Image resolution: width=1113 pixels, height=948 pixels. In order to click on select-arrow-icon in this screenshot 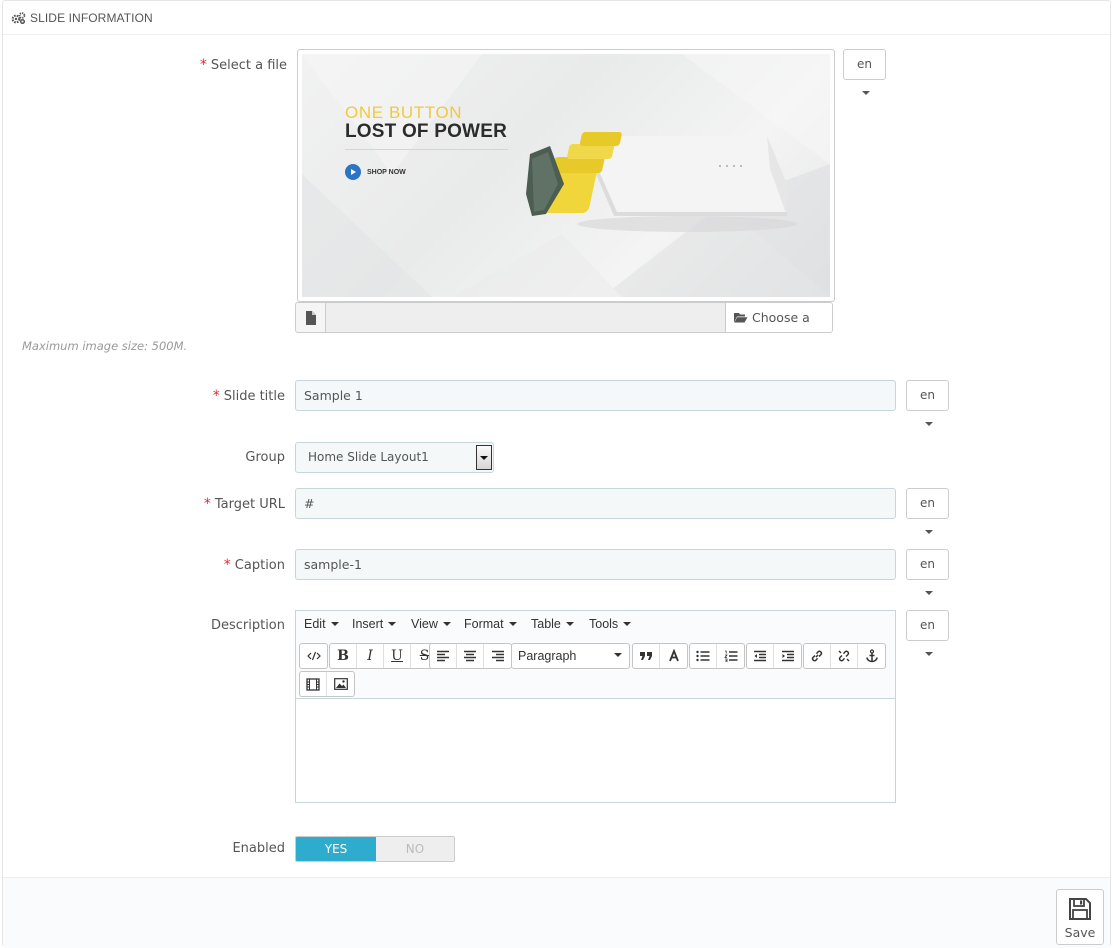, I will do `click(484, 457)`.